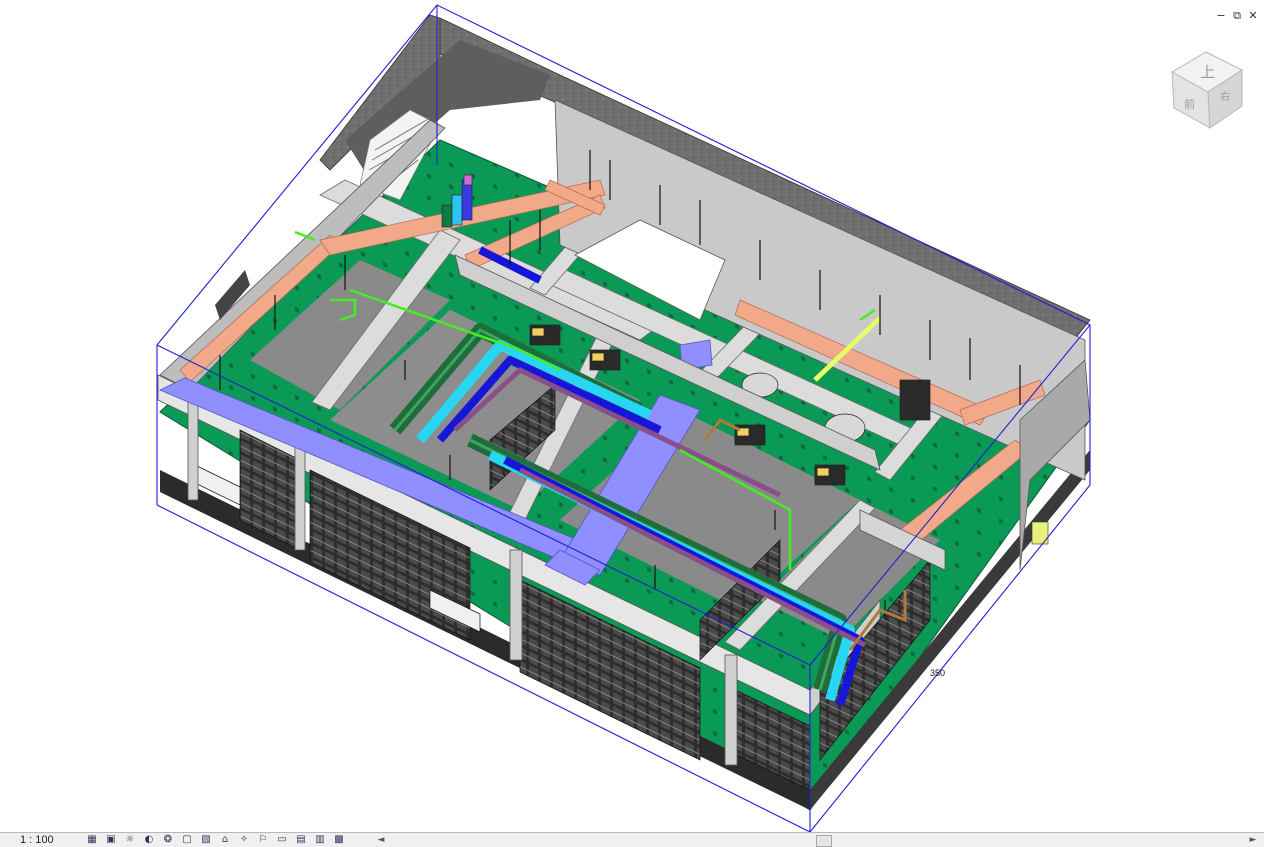 The height and width of the screenshot is (847, 1264). I want to click on restore-button: ⧉, so click(1237, 16).